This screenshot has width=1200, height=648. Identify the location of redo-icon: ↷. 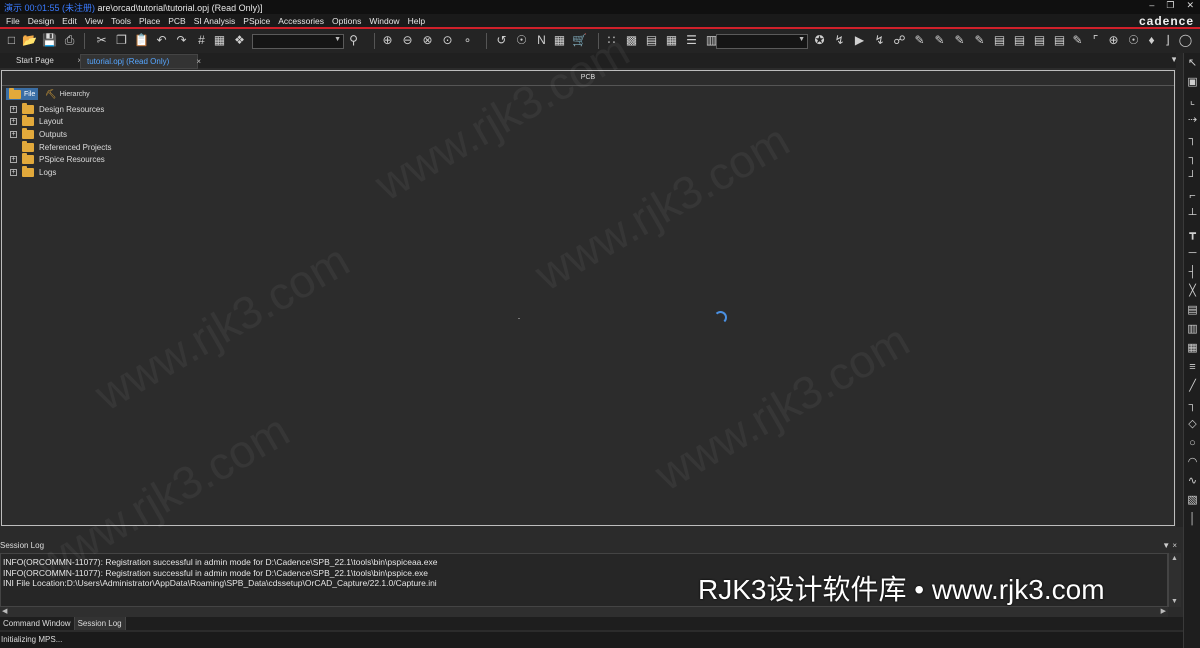
(181, 40).